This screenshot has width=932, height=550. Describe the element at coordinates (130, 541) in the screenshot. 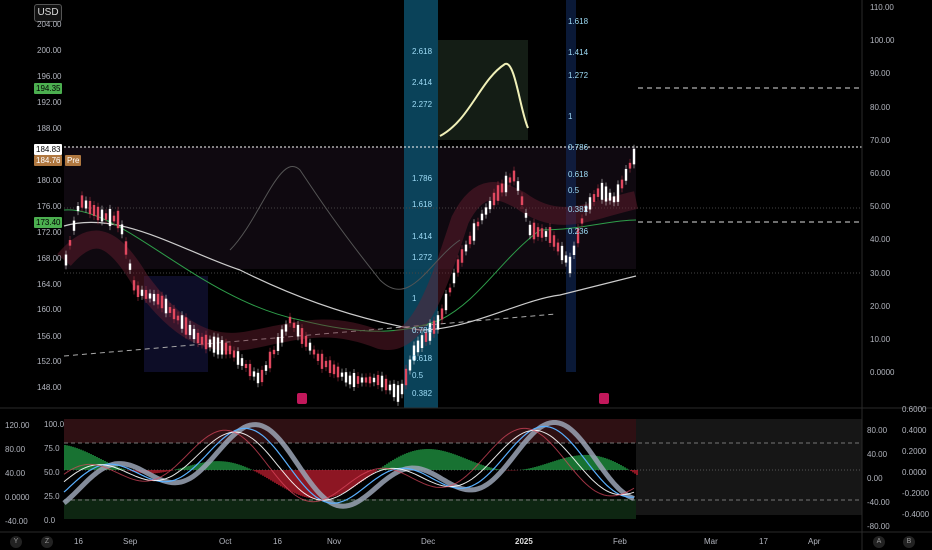

I see `time-tick: Sep` at that location.